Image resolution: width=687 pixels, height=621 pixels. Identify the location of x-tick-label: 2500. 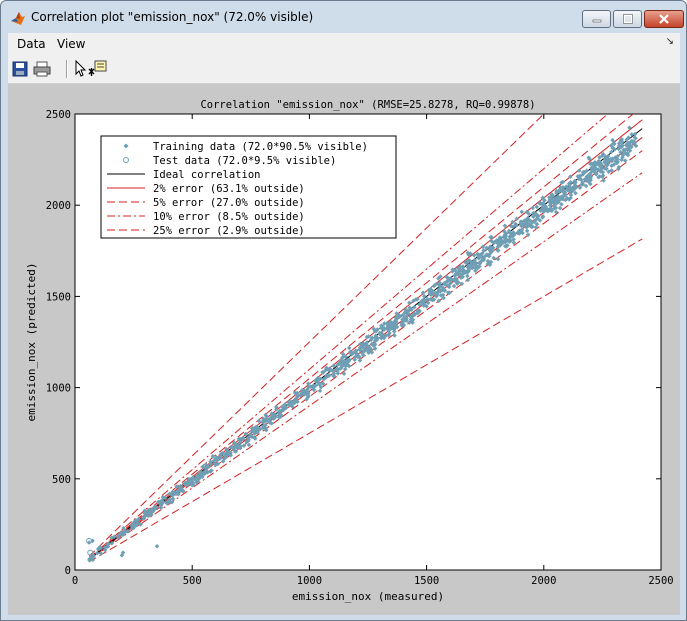
(660, 581).